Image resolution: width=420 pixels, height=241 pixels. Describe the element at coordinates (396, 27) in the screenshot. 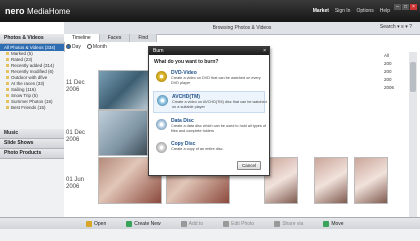

I see `header-tools: Search ▾ ≡ ▾ ?` at that location.